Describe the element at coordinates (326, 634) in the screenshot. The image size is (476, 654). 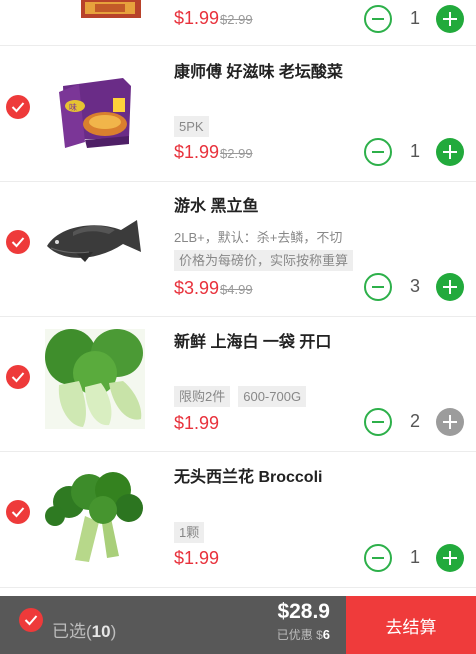
I see `saved-amount: 6` at that location.